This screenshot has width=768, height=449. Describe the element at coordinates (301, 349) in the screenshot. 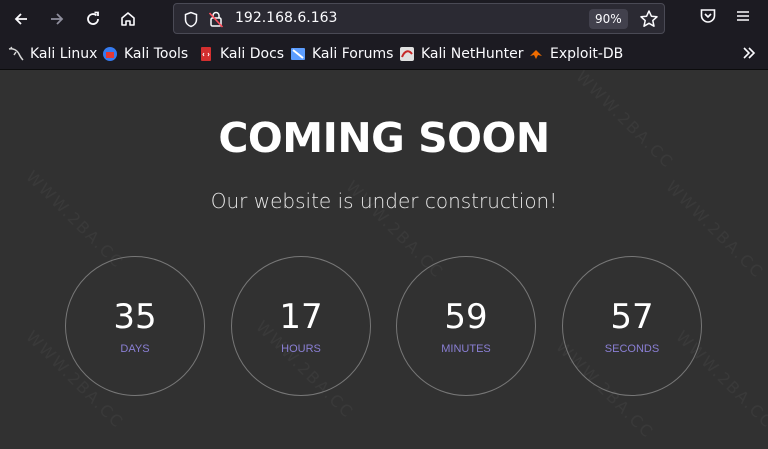

I see `countdown-unit: HOURS` at that location.